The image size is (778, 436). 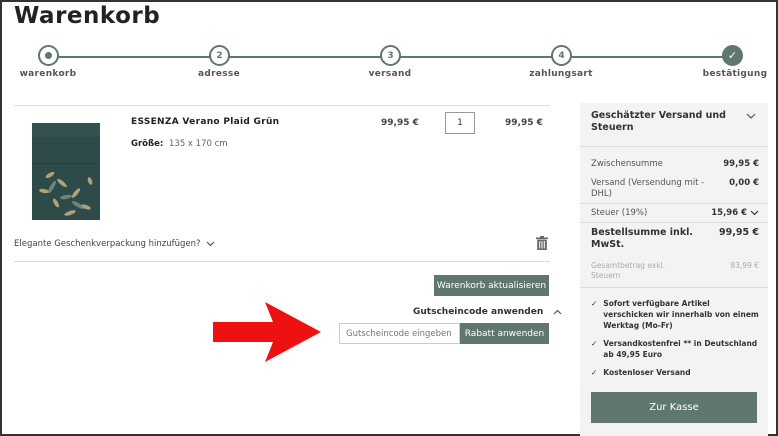 I want to click on grand-total-row: Bestellsumme inkl. MwSt. 99,95 €, so click(x=675, y=239).